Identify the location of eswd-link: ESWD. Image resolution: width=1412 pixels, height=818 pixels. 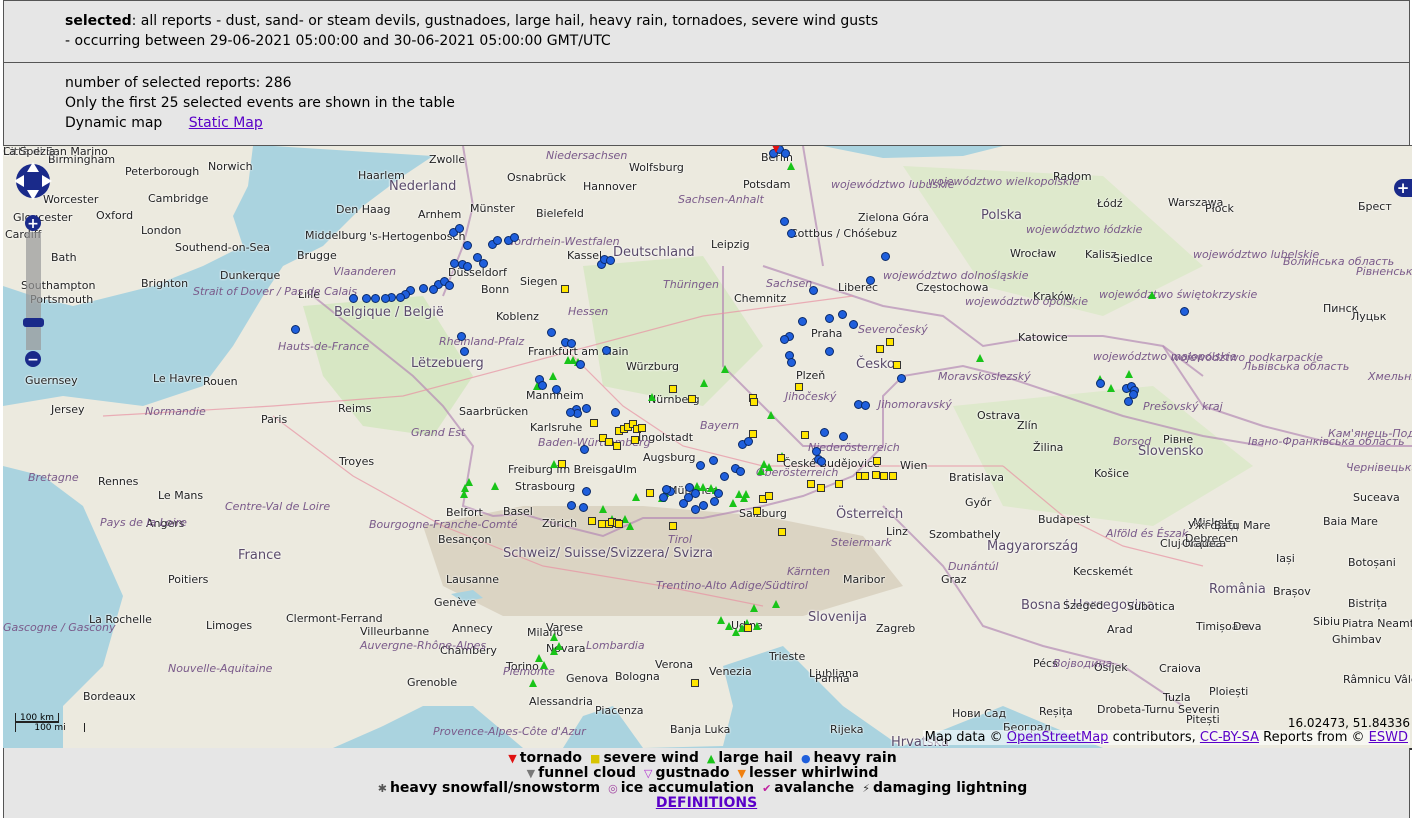
(1388, 737).